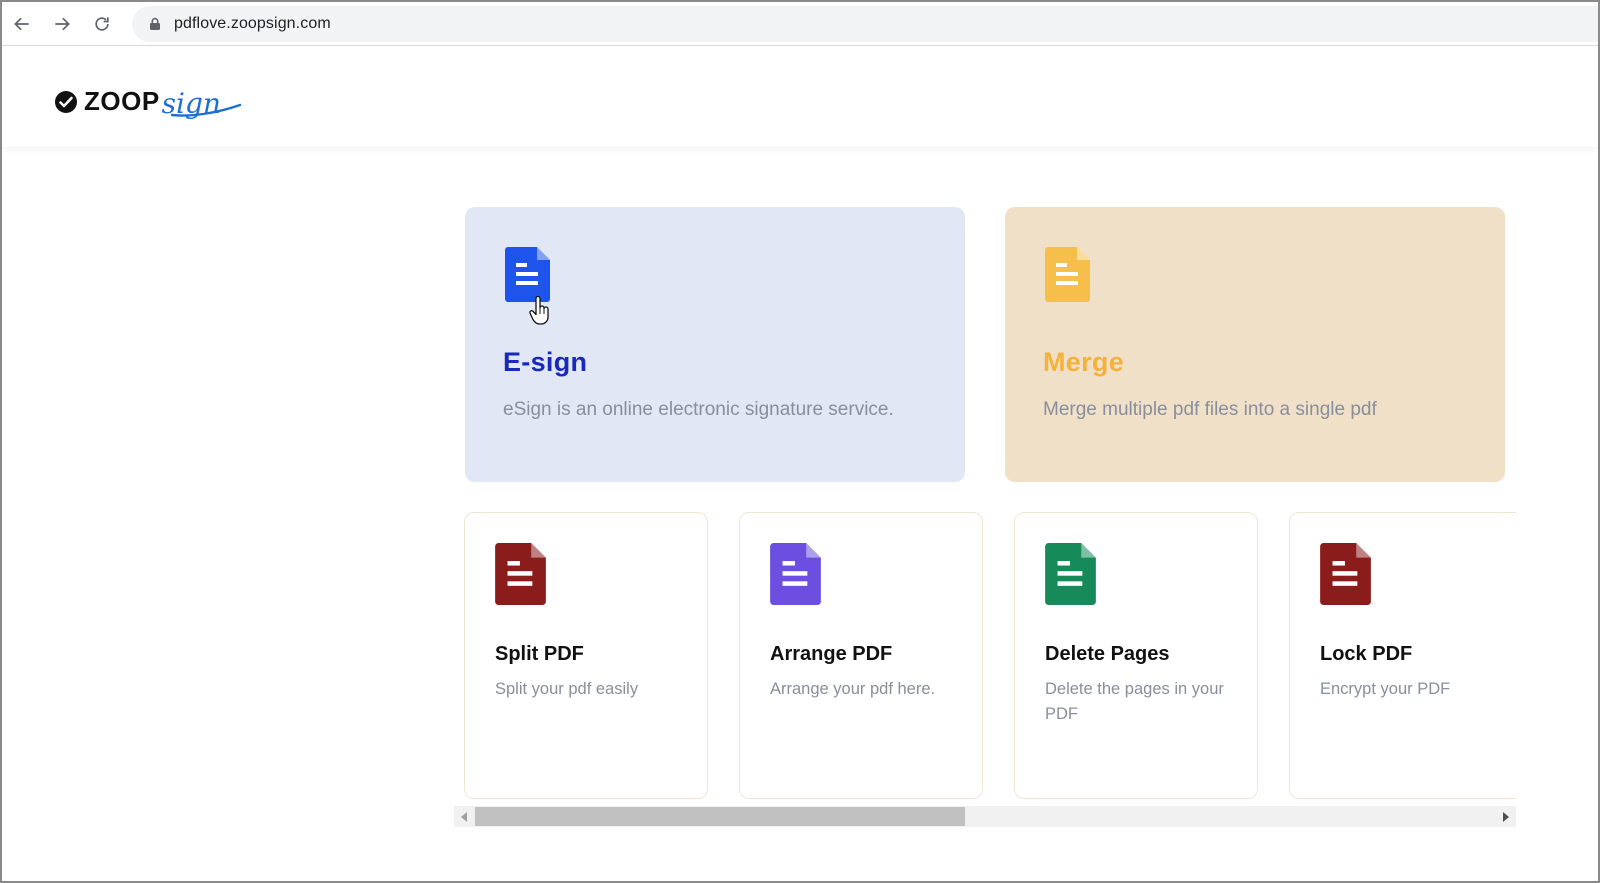 The image size is (1600, 883). What do you see at coordinates (1366, 654) in the screenshot?
I see `lock-pdf-title: Lock PDF` at bounding box center [1366, 654].